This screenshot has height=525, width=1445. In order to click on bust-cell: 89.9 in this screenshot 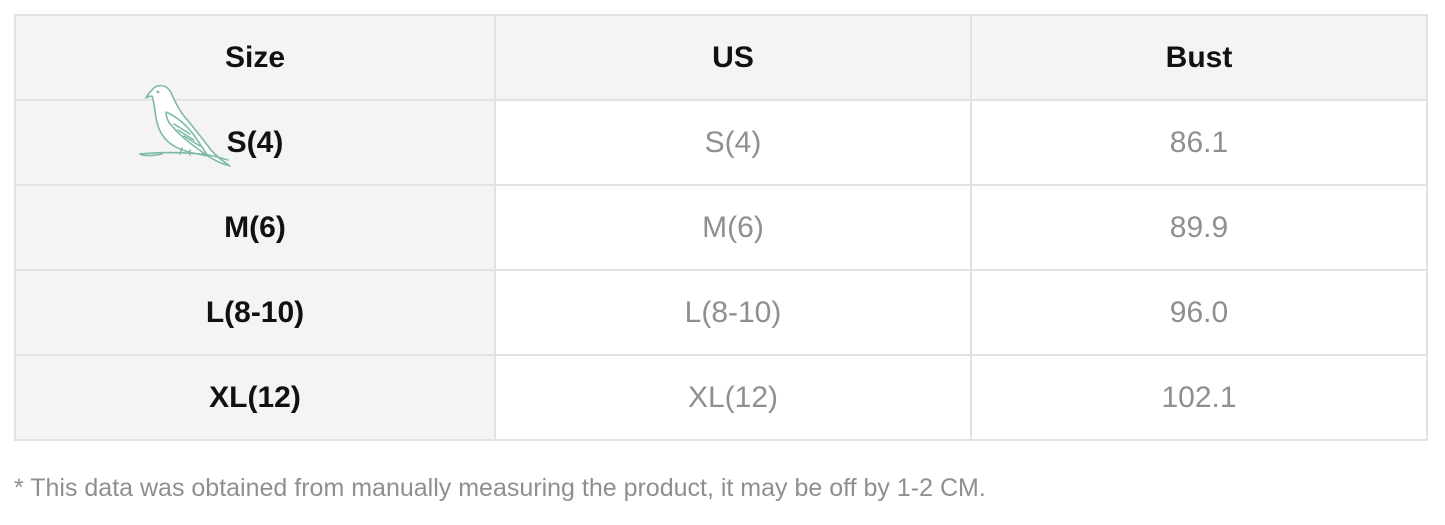, I will do `click(1199, 227)`.